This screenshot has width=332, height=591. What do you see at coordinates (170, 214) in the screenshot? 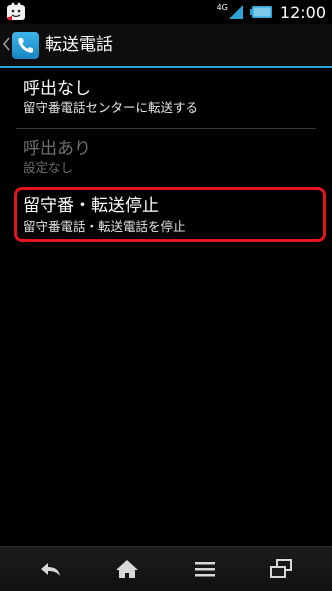
I see `highlight-box` at bounding box center [170, 214].